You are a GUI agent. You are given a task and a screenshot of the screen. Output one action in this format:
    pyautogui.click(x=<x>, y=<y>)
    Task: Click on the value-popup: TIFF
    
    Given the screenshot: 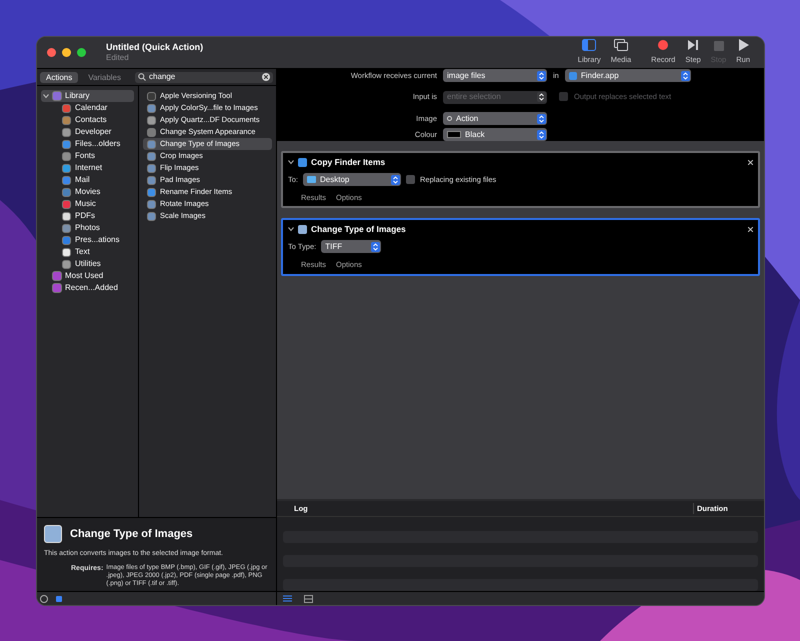 What is the action you would take?
    pyautogui.click(x=351, y=247)
    